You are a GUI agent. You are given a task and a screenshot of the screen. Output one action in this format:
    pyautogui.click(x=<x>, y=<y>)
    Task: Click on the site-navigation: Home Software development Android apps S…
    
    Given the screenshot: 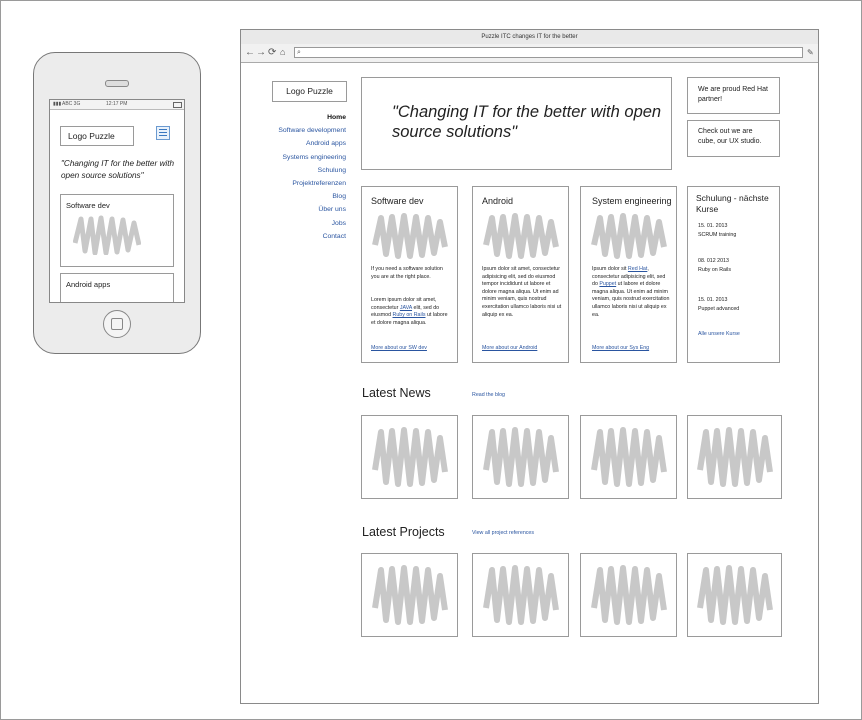 What is the action you would take?
    pyautogui.click(x=304, y=177)
    